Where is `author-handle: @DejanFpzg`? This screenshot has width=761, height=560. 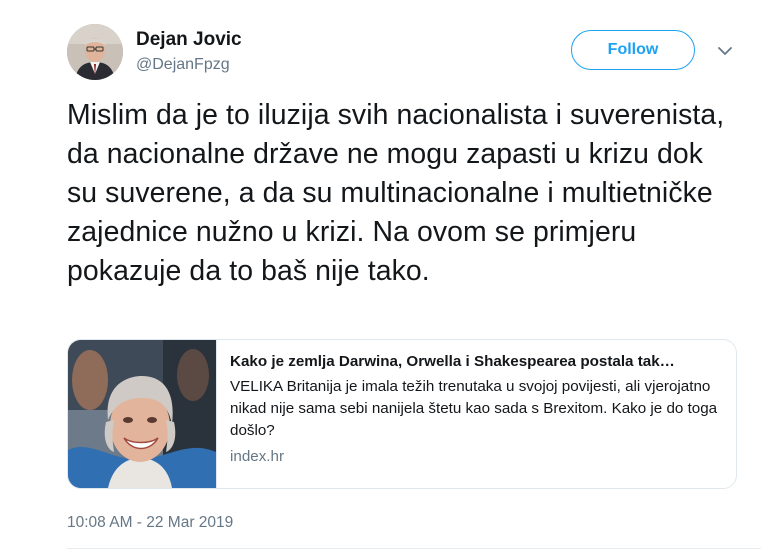 author-handle: @DejanFpzg is located at coordinates (183, 65).